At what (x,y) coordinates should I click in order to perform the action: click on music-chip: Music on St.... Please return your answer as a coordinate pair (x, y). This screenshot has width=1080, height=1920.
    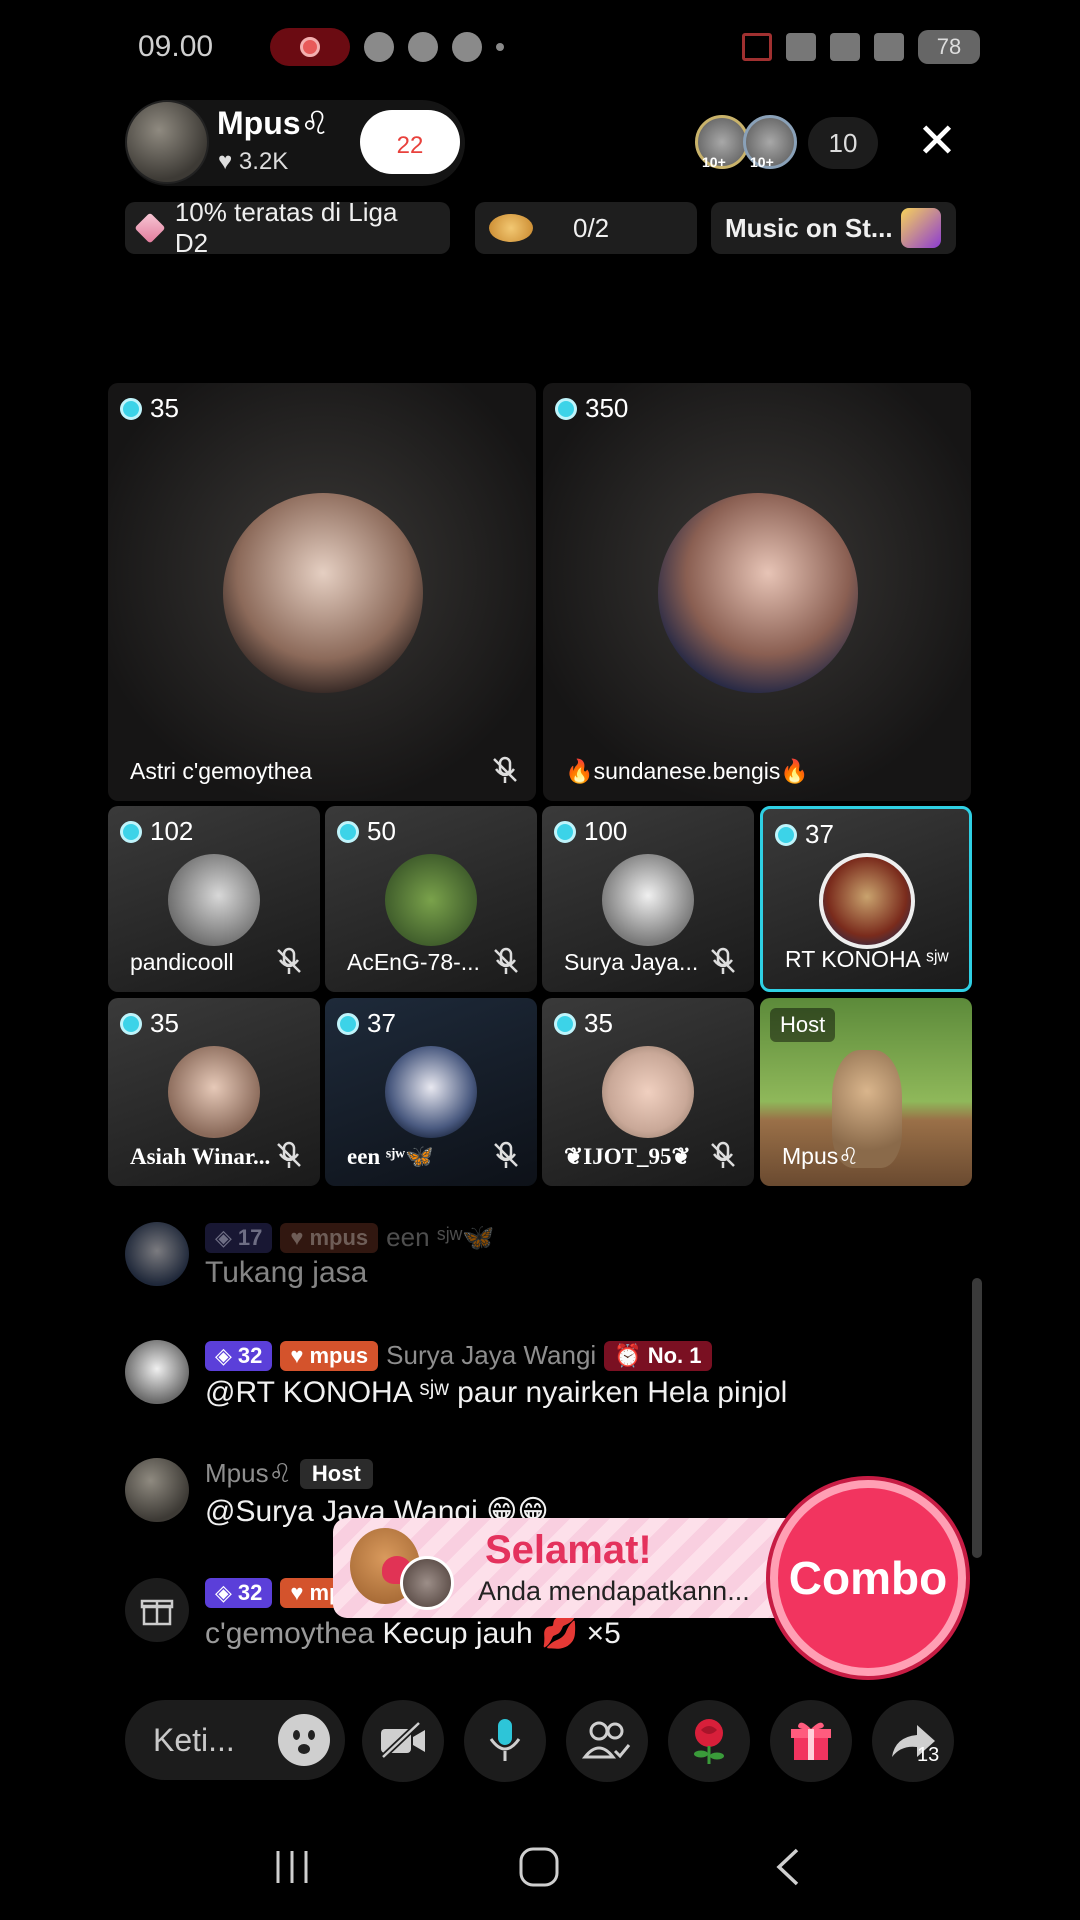
    Looking at the image, I should click on (833, 228).